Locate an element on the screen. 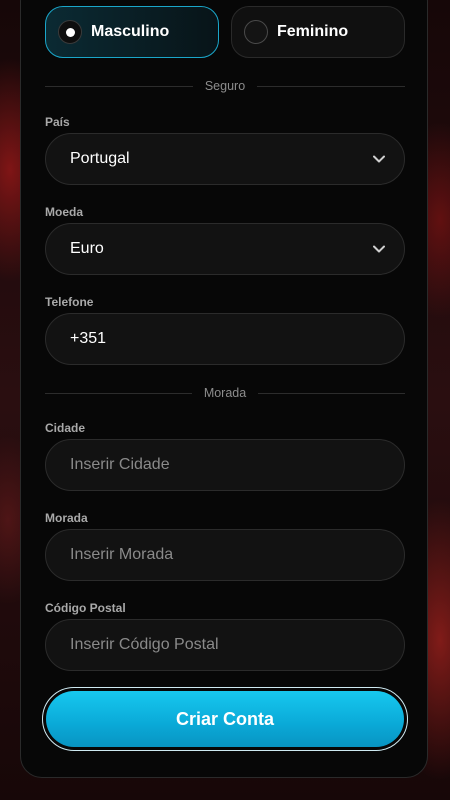 The height and width of the screenshot is (800, 450). create-account-button: Criar Conta is located at coordinates (225, 719).